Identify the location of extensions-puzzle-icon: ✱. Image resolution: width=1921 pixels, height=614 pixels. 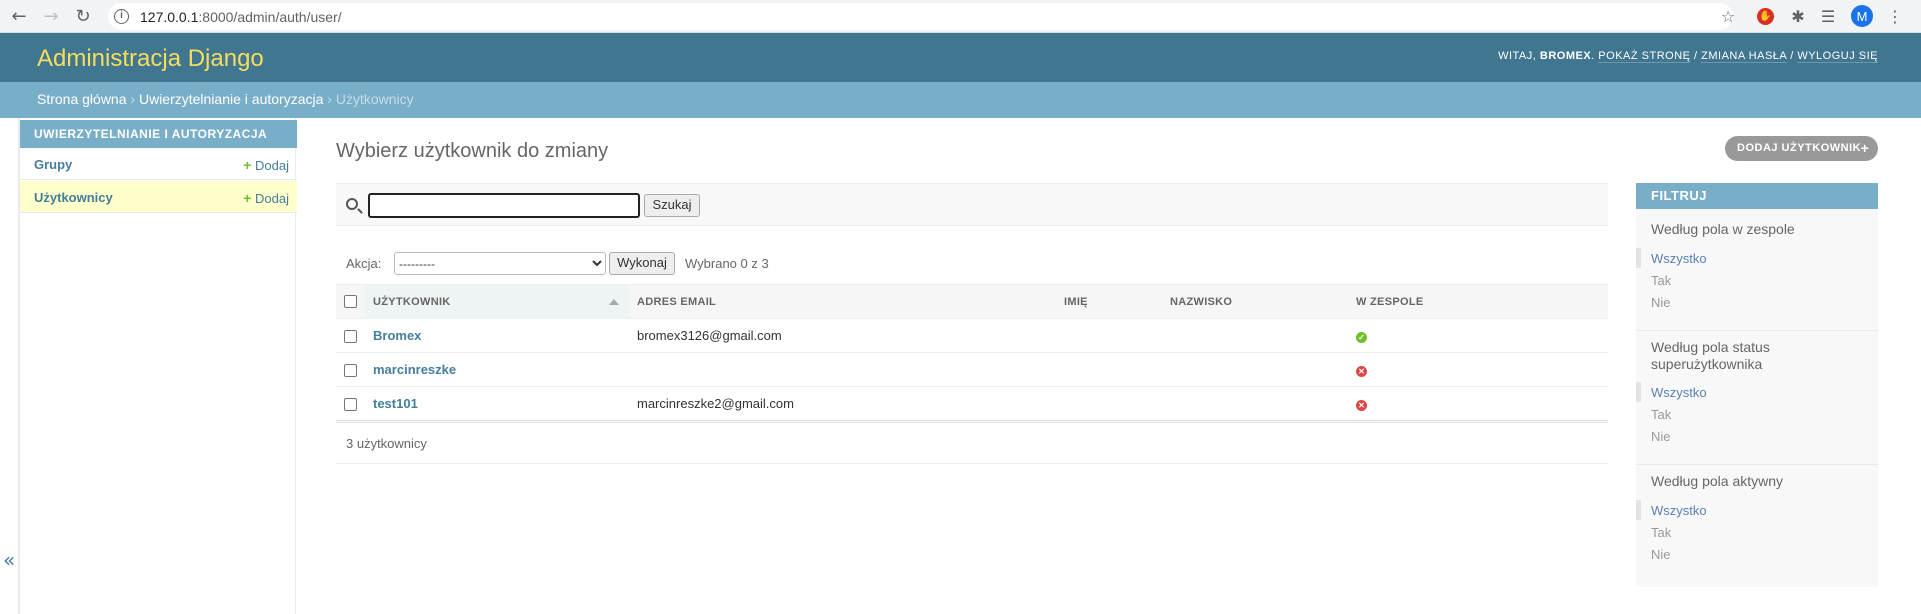
(1798, 16).